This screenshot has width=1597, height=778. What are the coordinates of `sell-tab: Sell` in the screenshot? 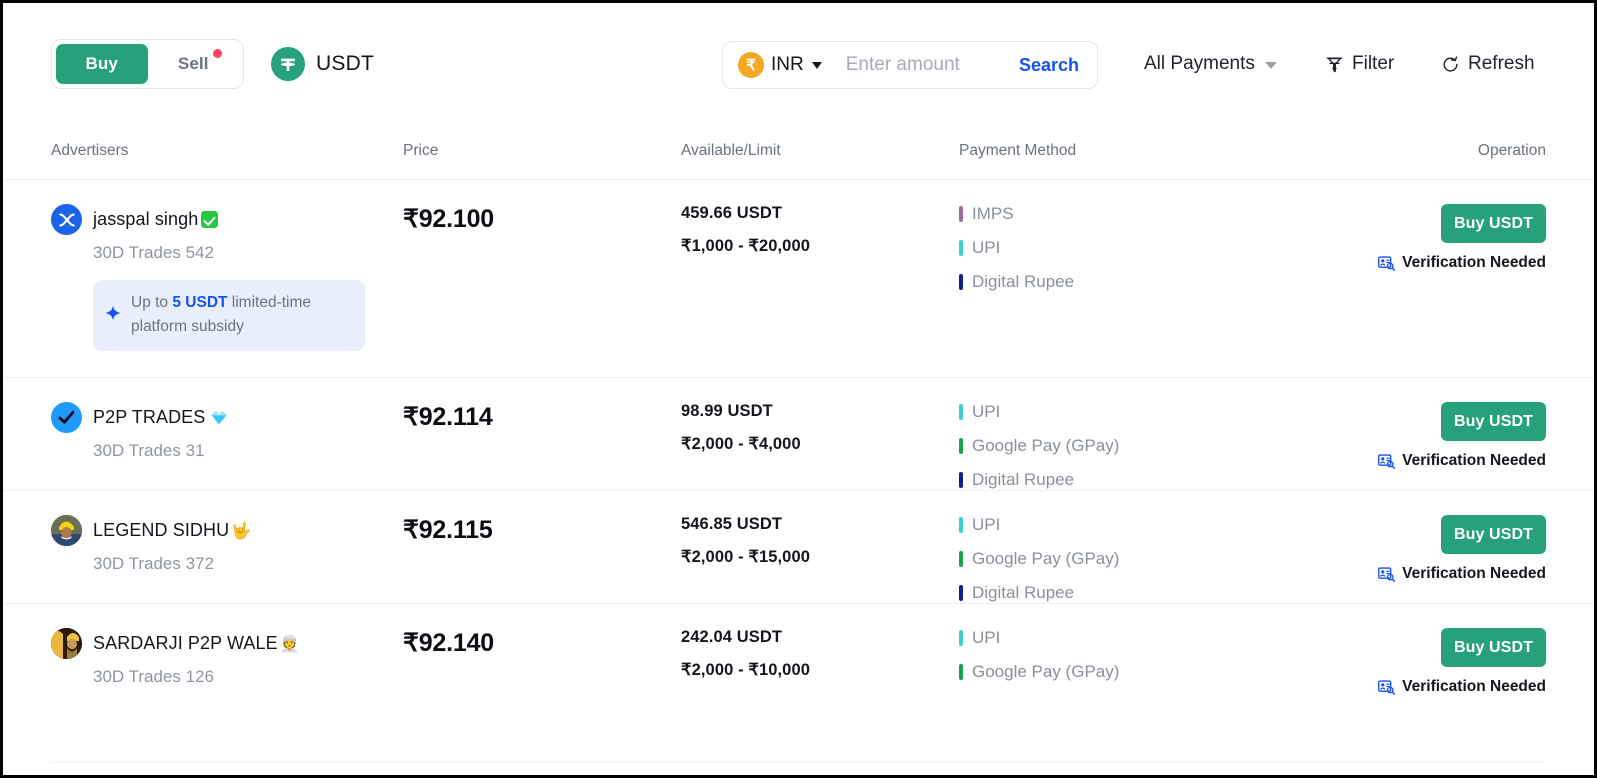 It's located at (194, 64).